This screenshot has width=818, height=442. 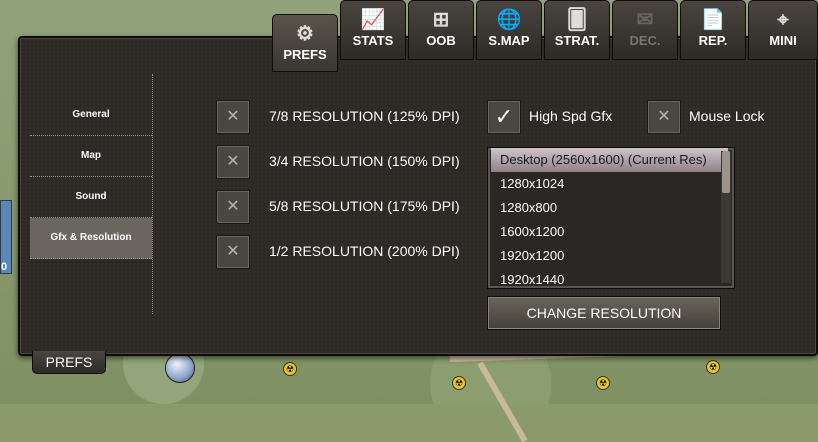 I want to click on globe-icon: 🌐, so click(x=509, y=20).